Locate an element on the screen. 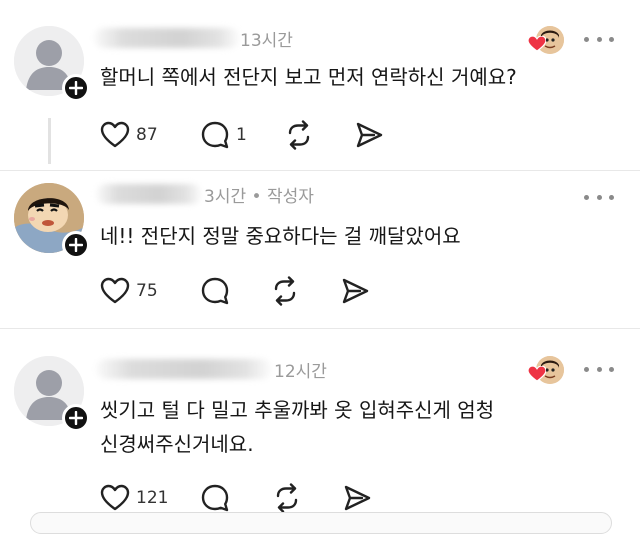 This screenshot has height=534, width=640. comment-text: 할머니 쪽에서 전단지 보고 먼저 연락하신 거예요? is located at coordinates (308, 77).